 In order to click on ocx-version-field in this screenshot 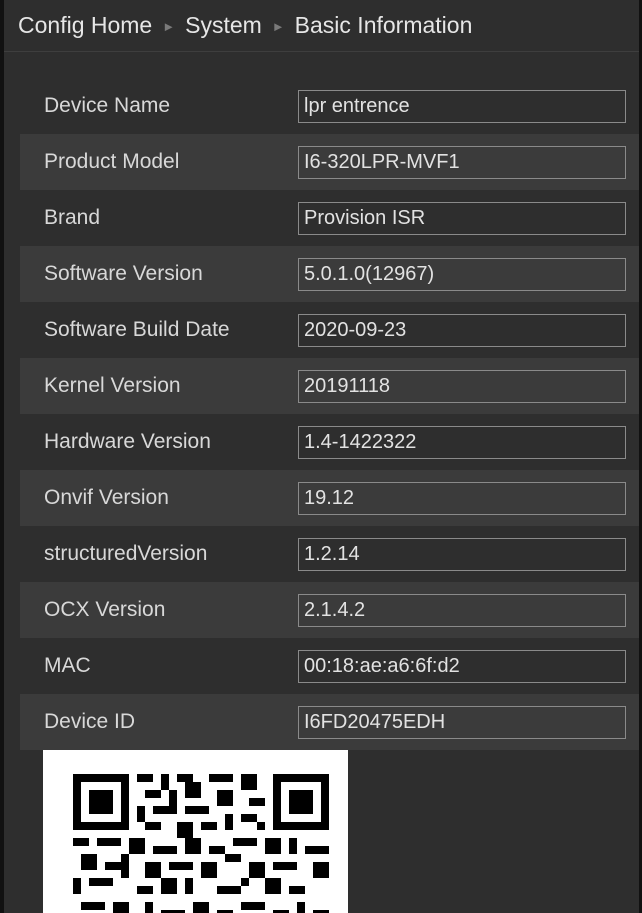, I will do `click(462, 610)`.